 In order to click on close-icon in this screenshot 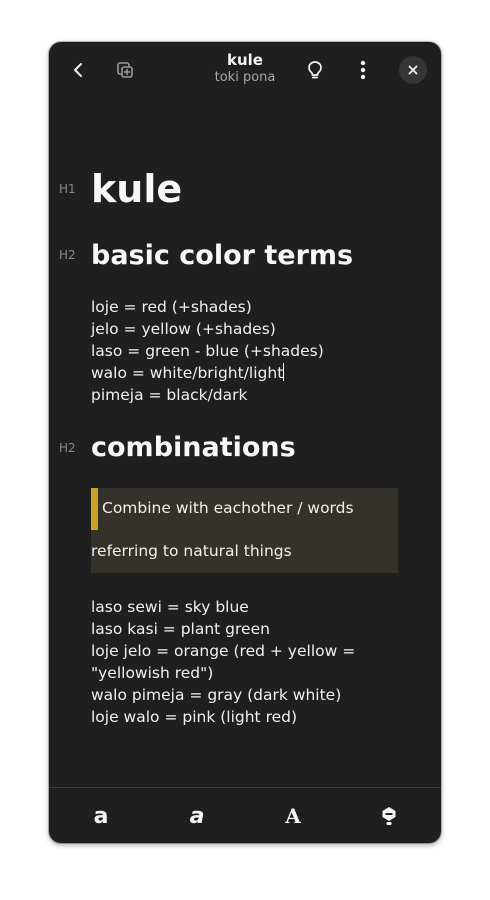, I will do `click(413, 70)`.